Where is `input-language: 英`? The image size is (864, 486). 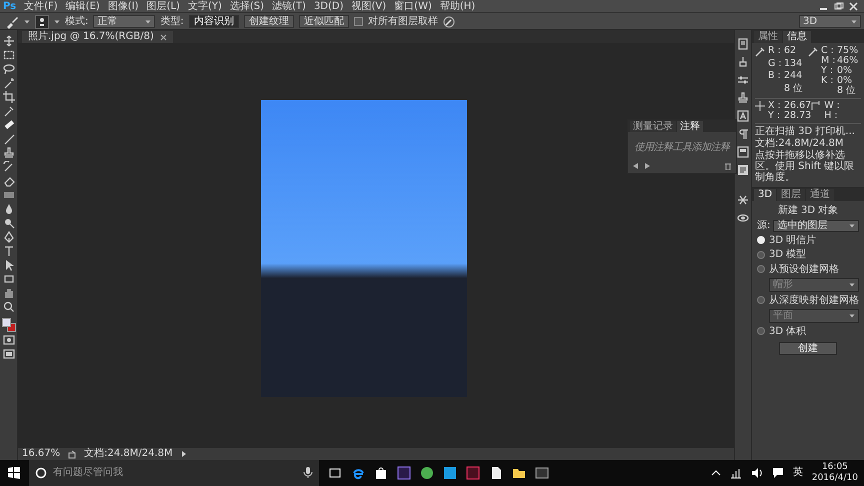 input-language: 英 is located at coordinates (797, 473).